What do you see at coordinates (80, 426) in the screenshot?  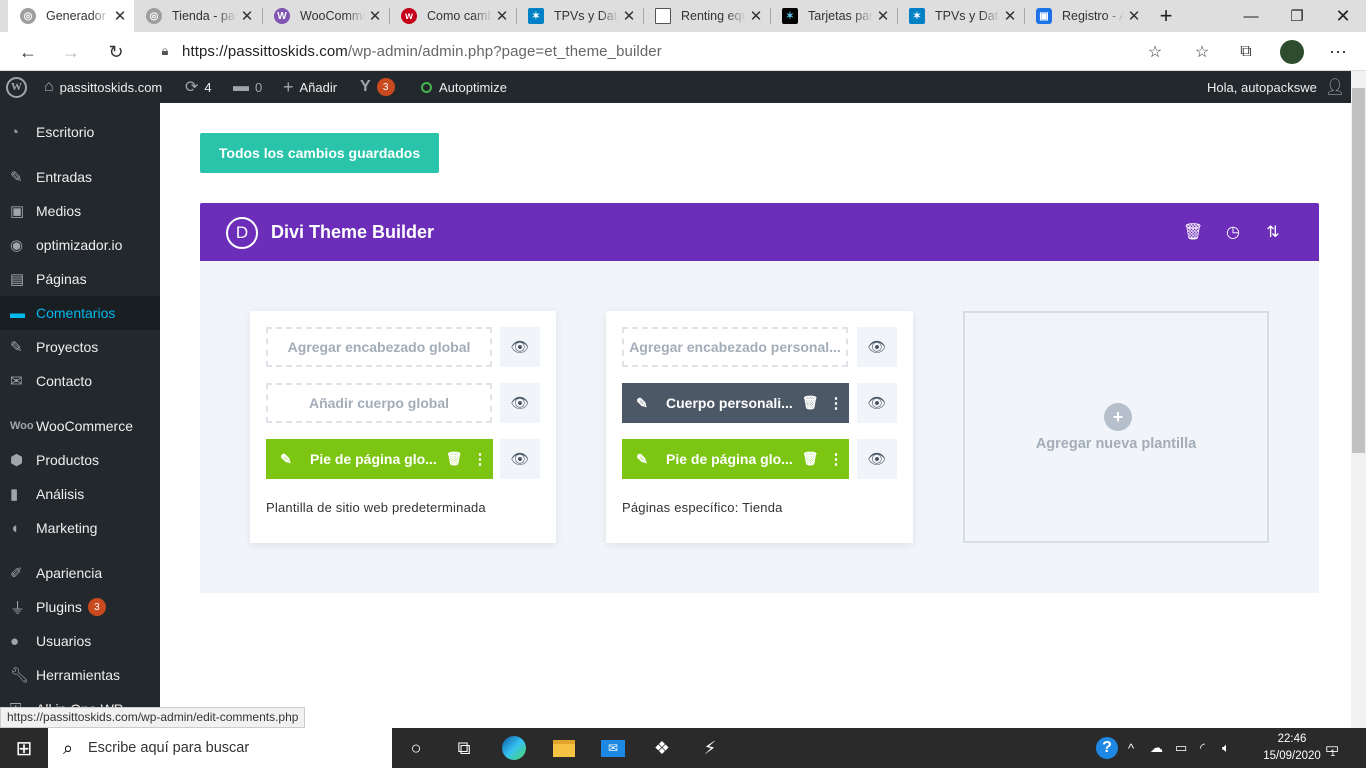 I see `sidebar-item-woocommerce: Woo WooCommerce` at bounding box center [80, 426].